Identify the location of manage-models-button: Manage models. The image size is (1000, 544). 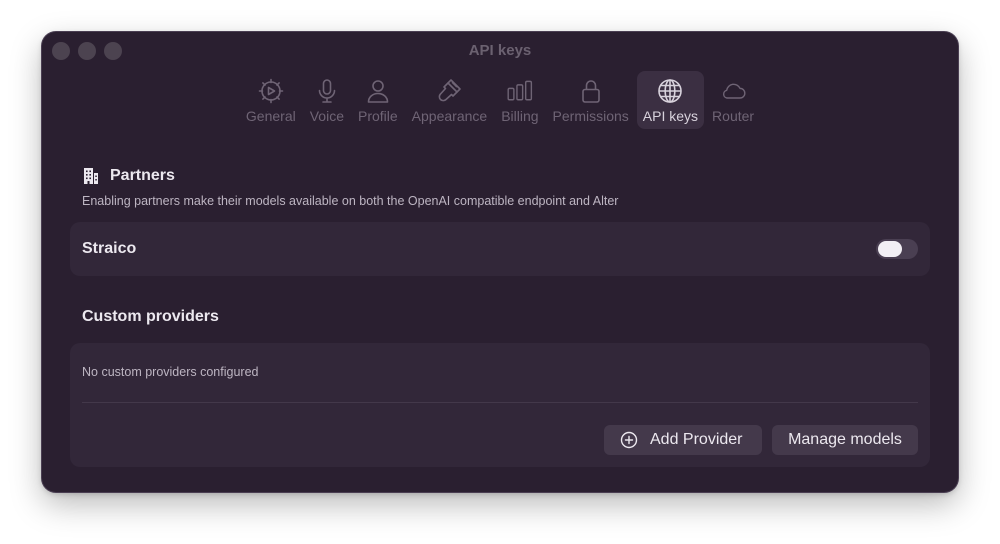
(845, 440).